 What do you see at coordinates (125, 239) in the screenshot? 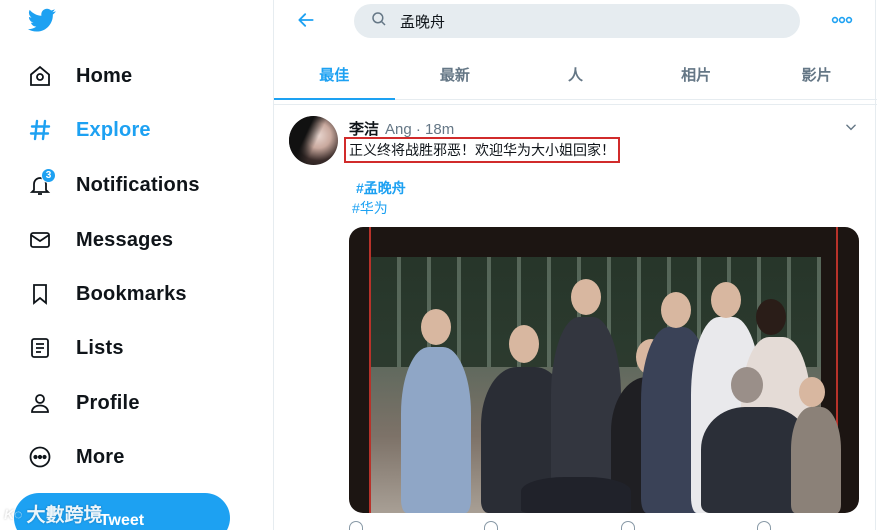
I see `nav-messages-label: Messages` at bounding box center [125, 239].